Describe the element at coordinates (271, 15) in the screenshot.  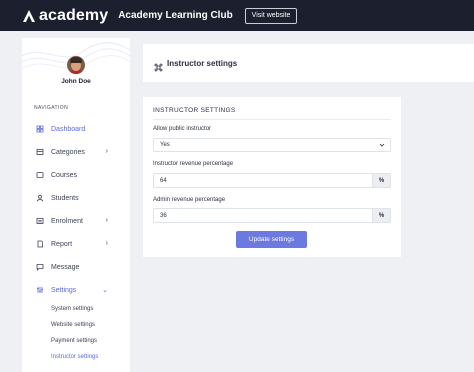
I see `visit-website-button: Visit website` at that location.